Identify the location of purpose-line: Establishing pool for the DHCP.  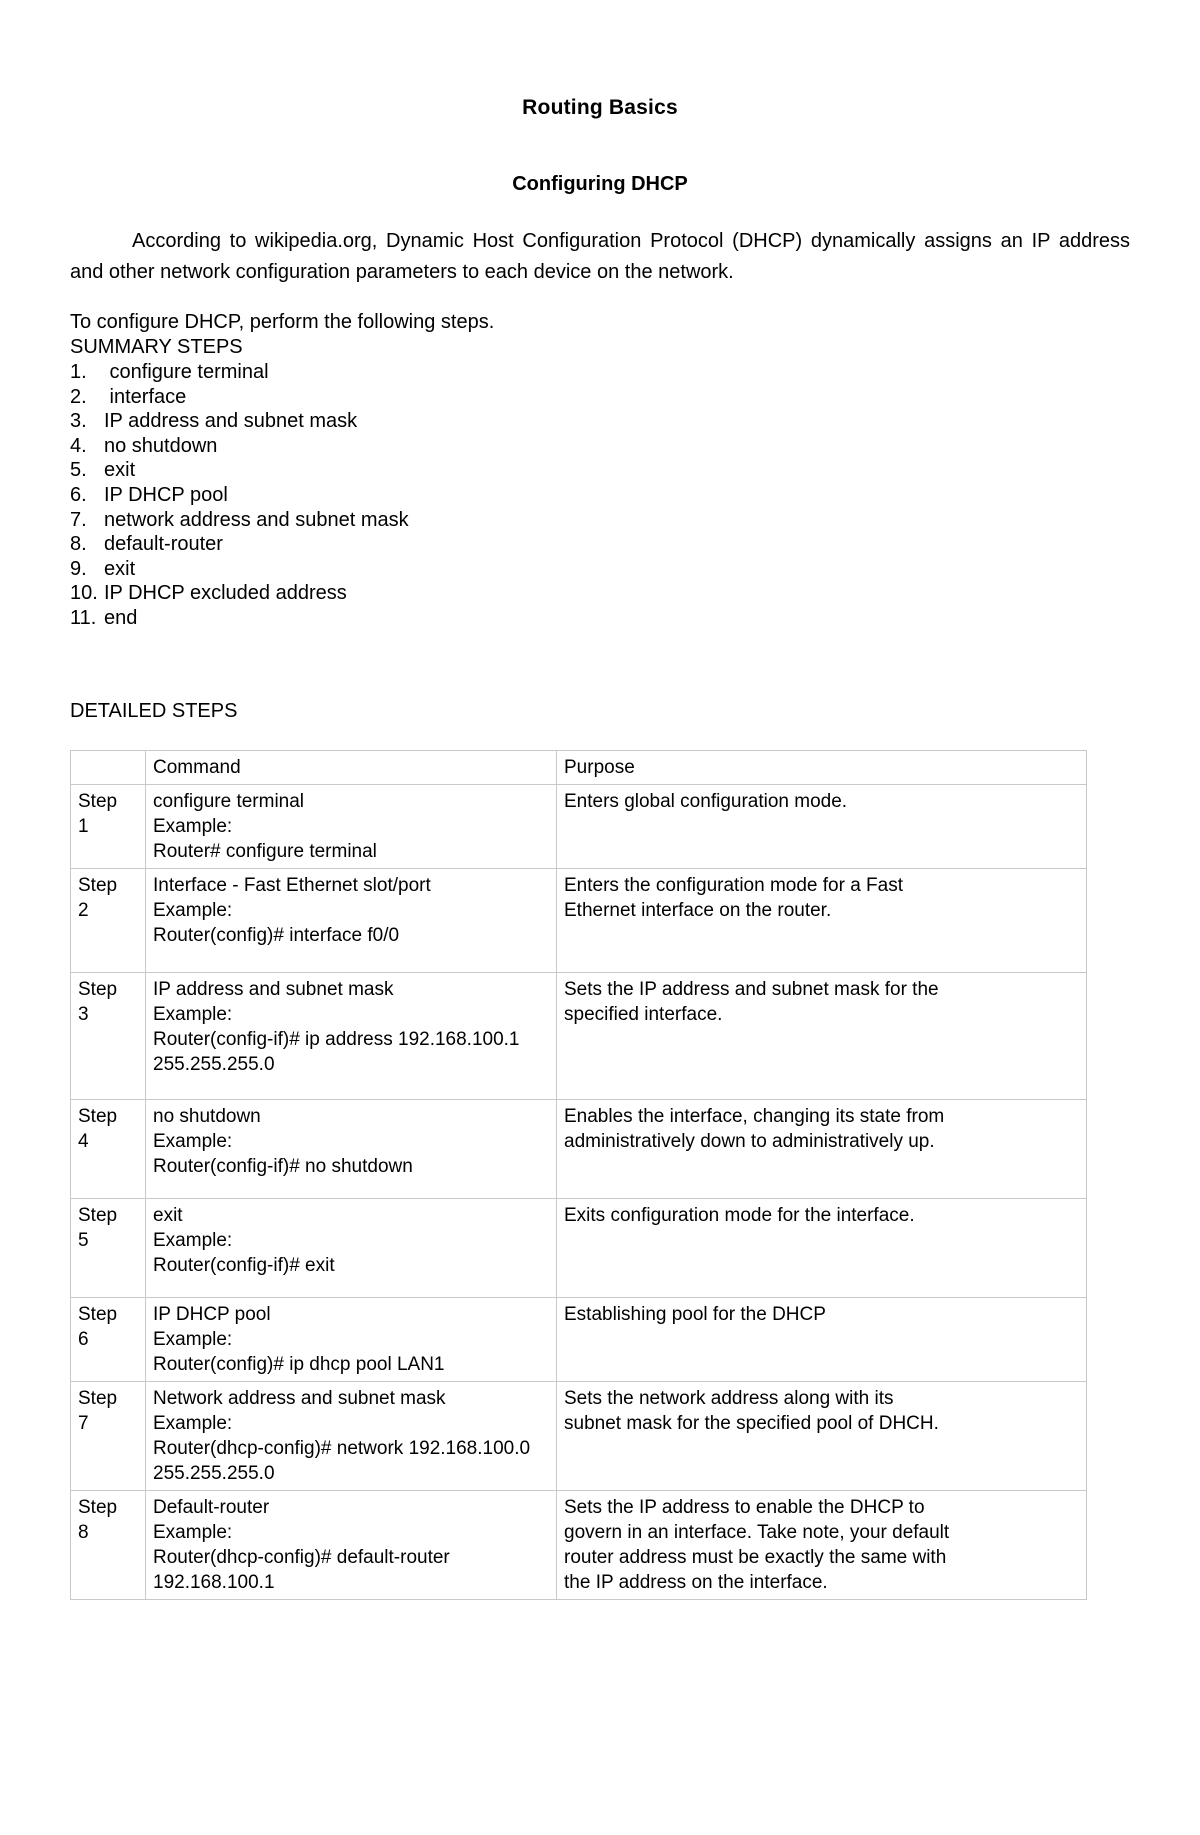
(695, 1314).